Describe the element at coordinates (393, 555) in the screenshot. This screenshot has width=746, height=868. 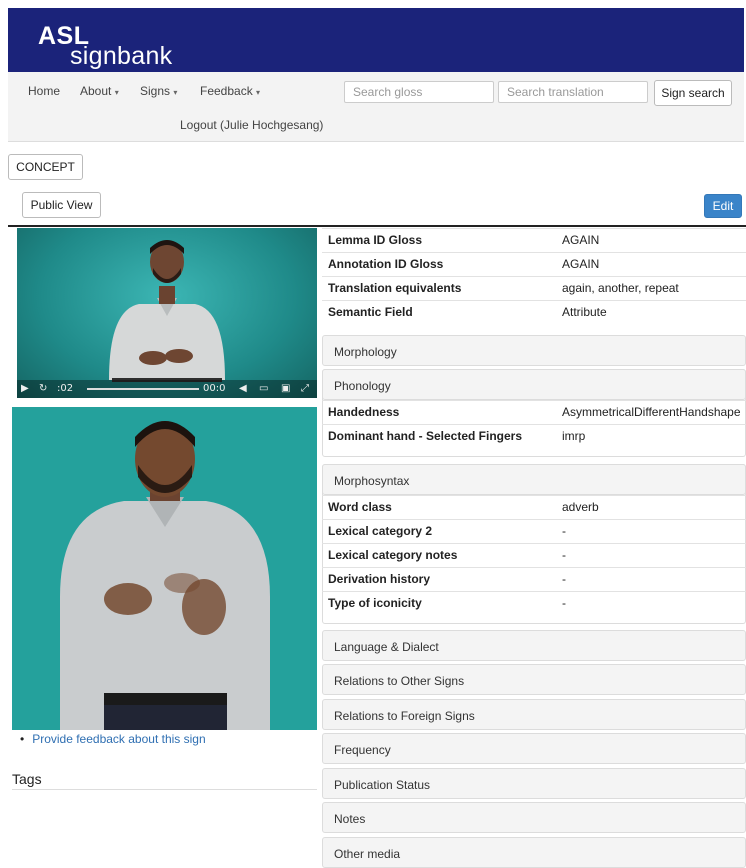
I see `field-label: Lexical category notes` at that location.